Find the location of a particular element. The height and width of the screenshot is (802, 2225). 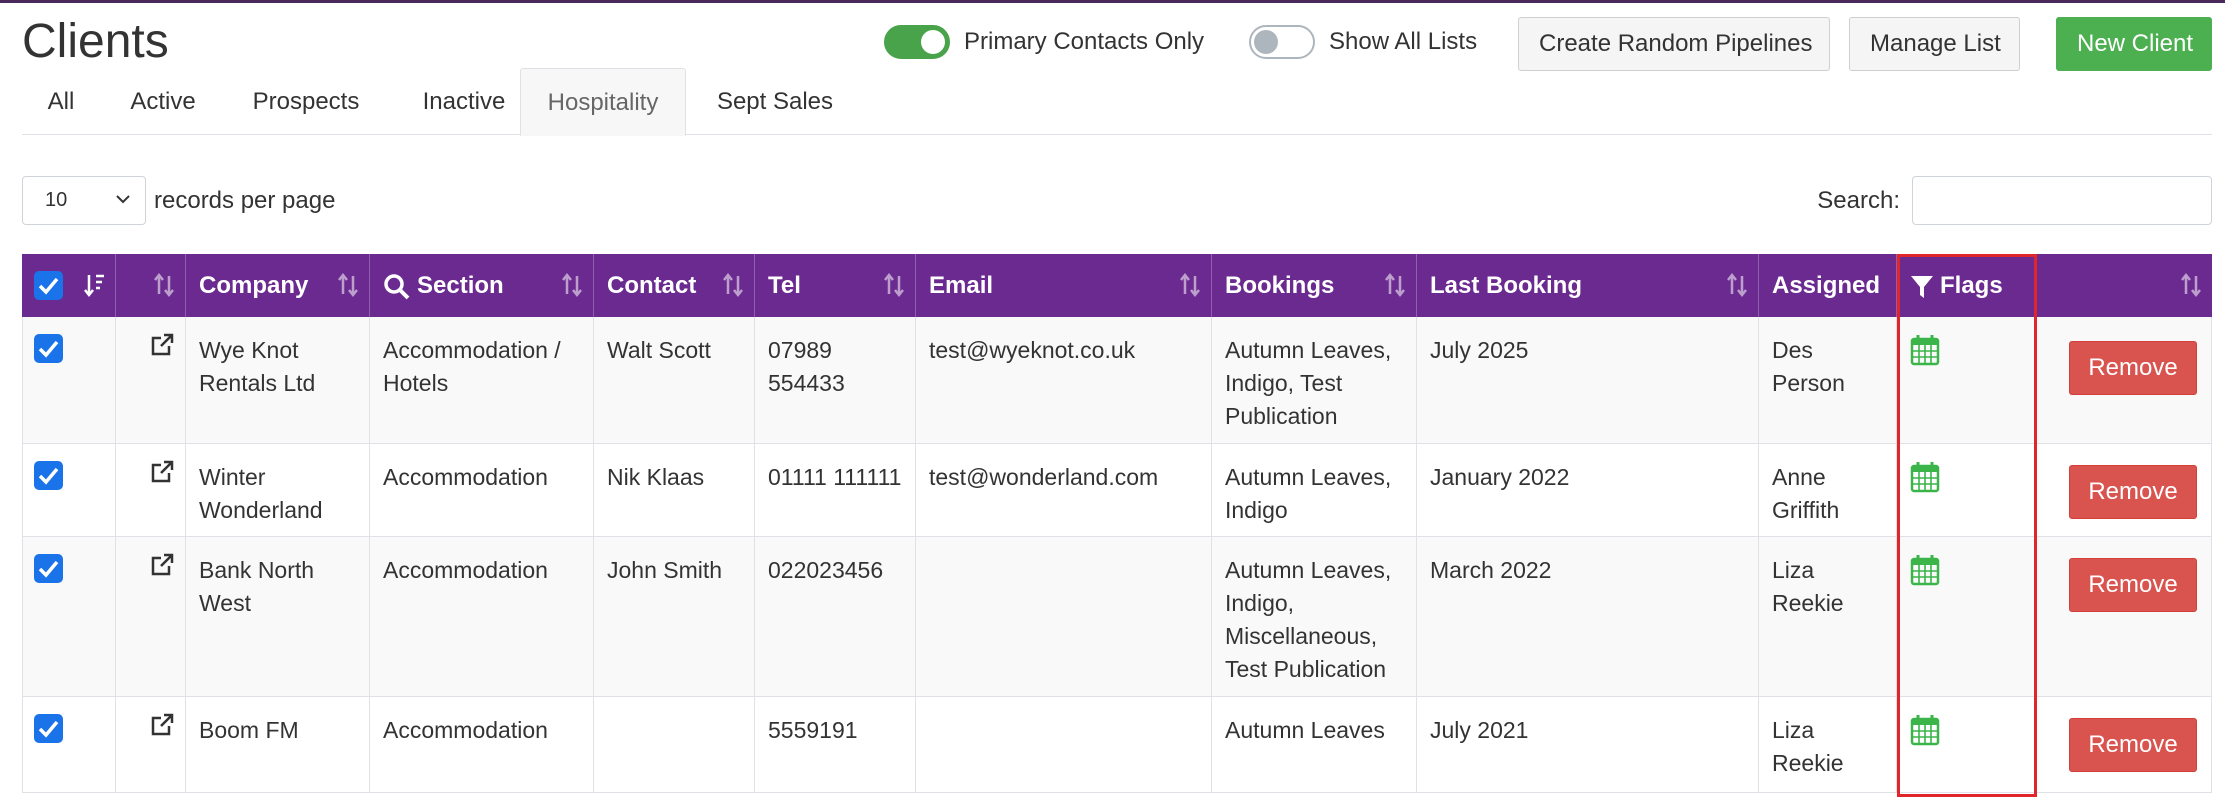

new-client-button: New Client is located at coordinates (2134, 44).